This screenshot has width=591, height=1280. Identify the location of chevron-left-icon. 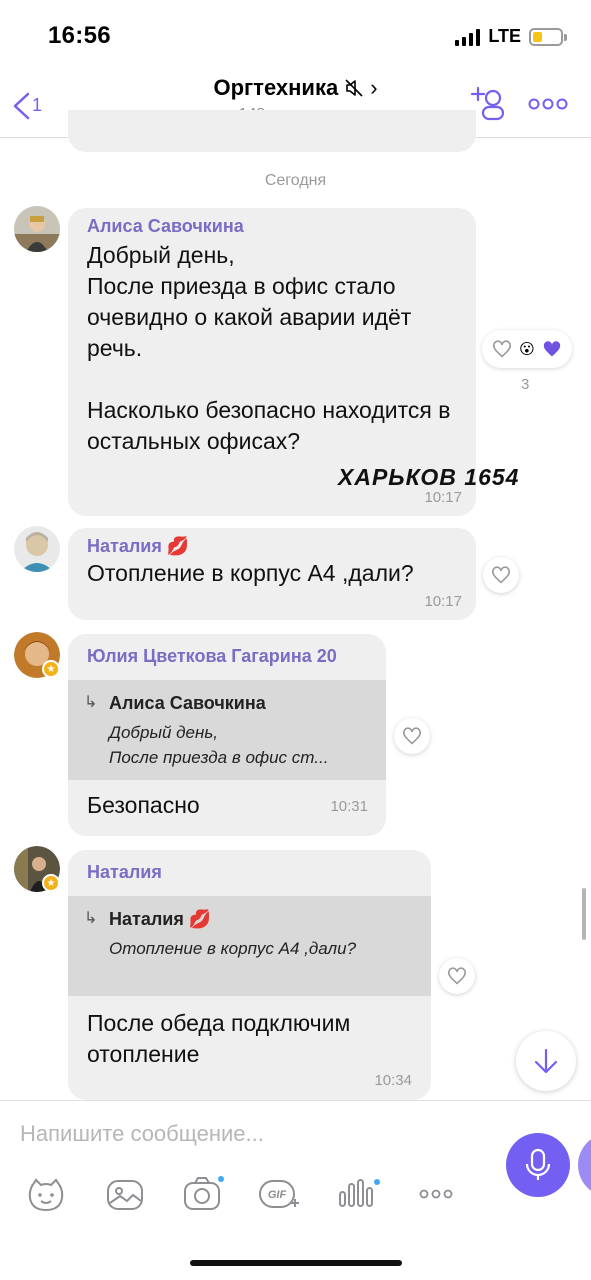
(21, 106).